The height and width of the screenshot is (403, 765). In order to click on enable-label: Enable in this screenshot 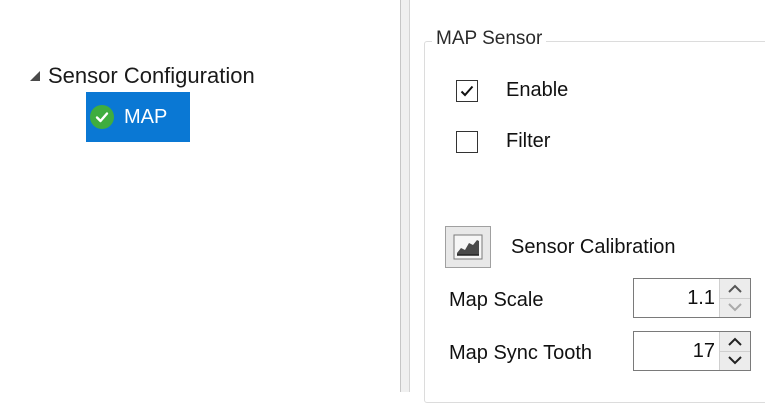, I will do `click(537, 90)`.